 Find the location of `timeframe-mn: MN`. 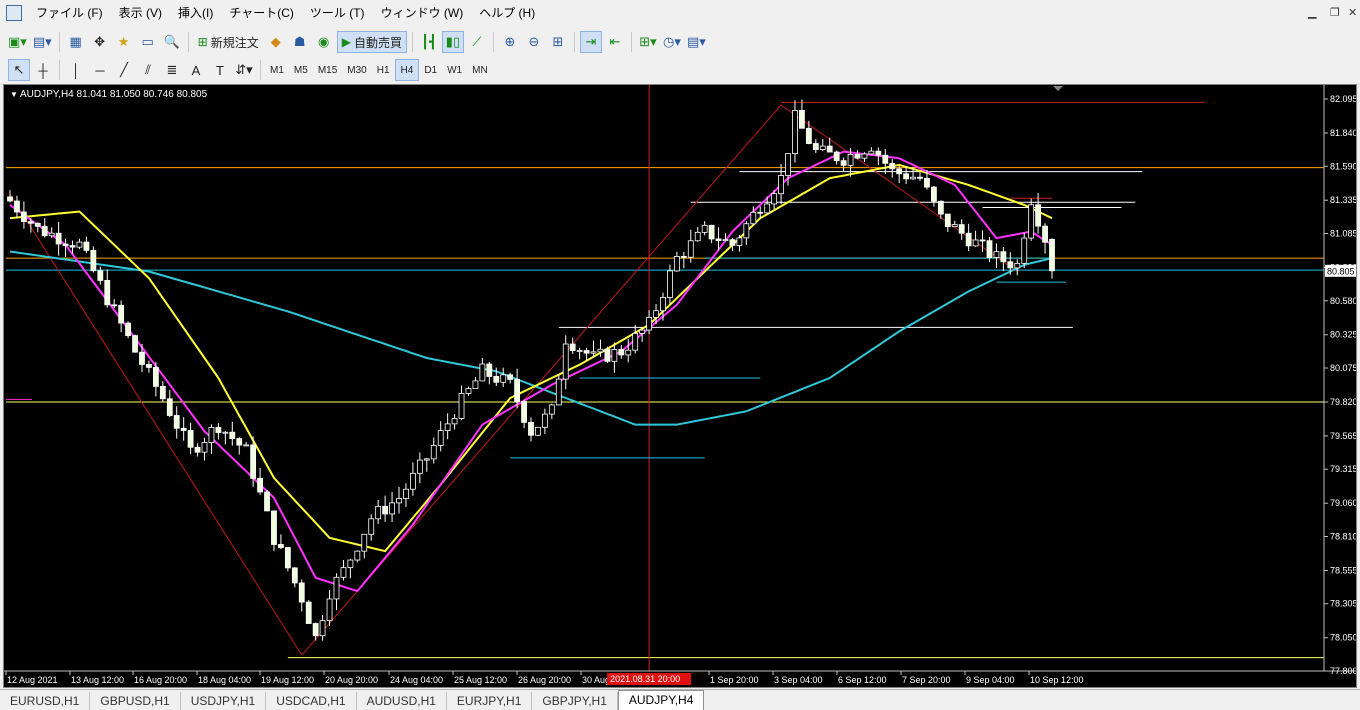

timeframe-mn: MN is located at coordinates (480, 70).